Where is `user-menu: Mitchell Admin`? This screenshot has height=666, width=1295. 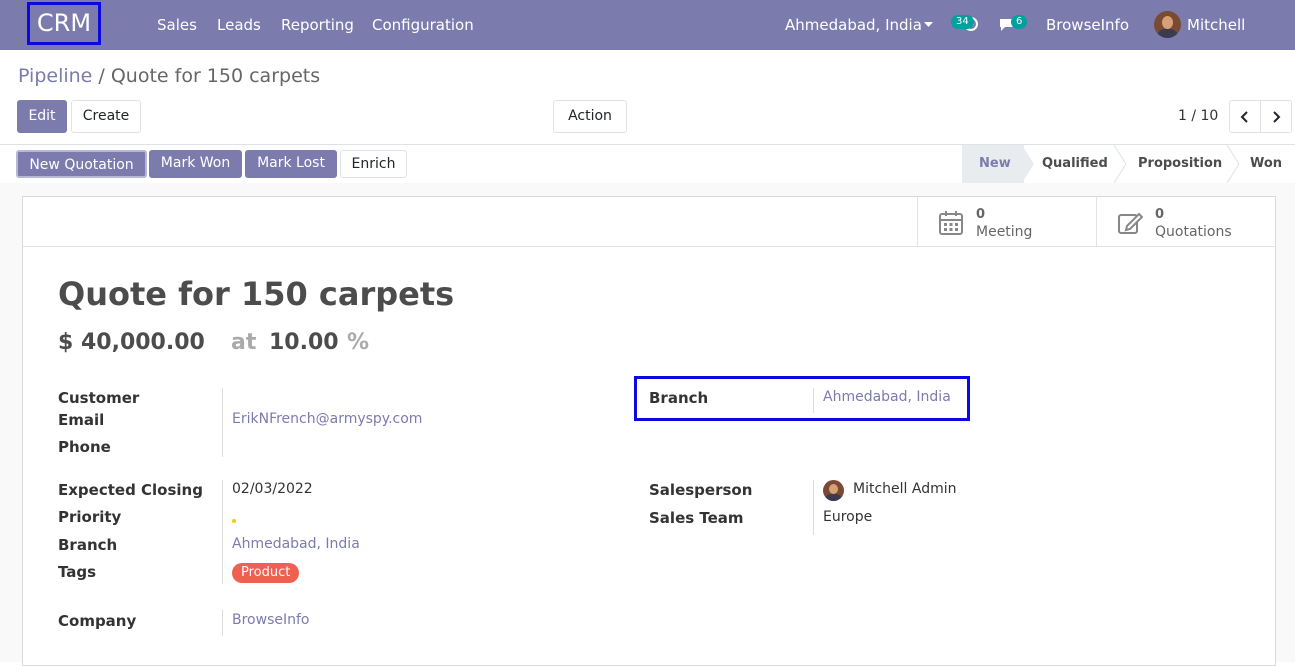
user-menu: Mitchell Admin is located at coordinates (1241, 42).